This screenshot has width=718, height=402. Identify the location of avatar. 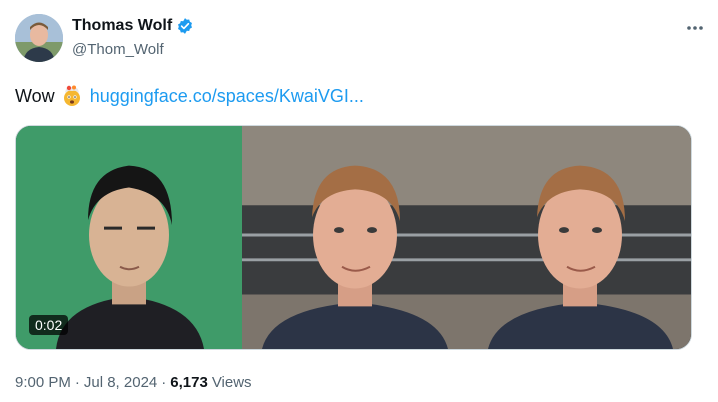
(39, 38).